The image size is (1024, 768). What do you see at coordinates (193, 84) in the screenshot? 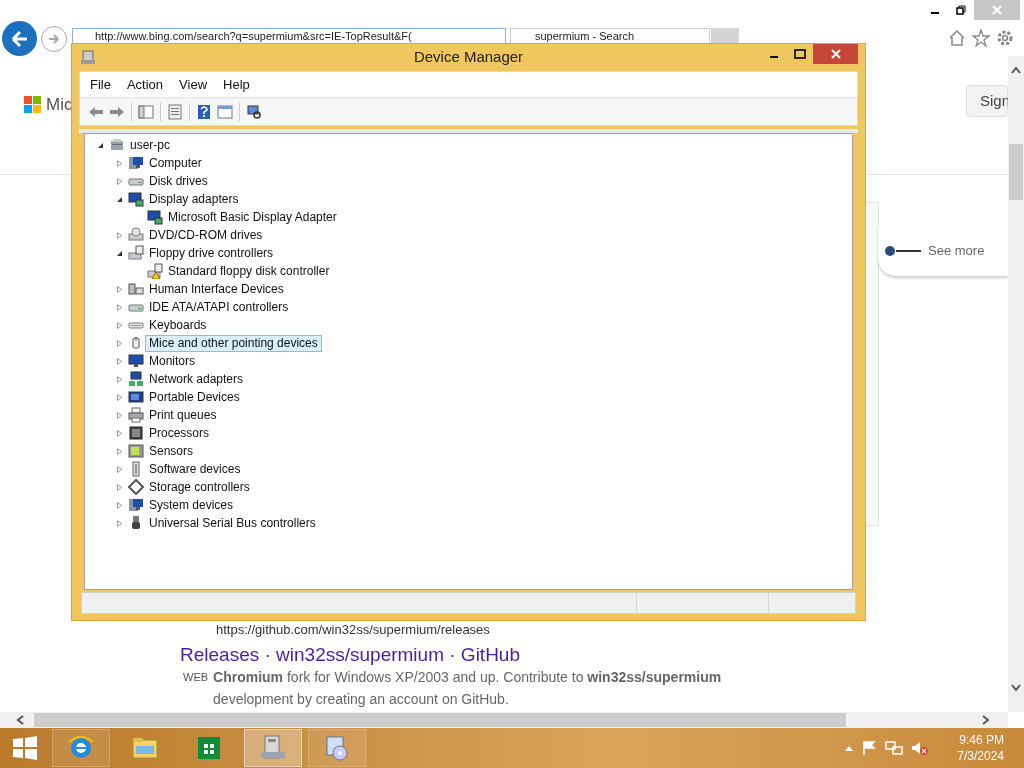
I see `menu-item: View` at bounding box center [193, 84].